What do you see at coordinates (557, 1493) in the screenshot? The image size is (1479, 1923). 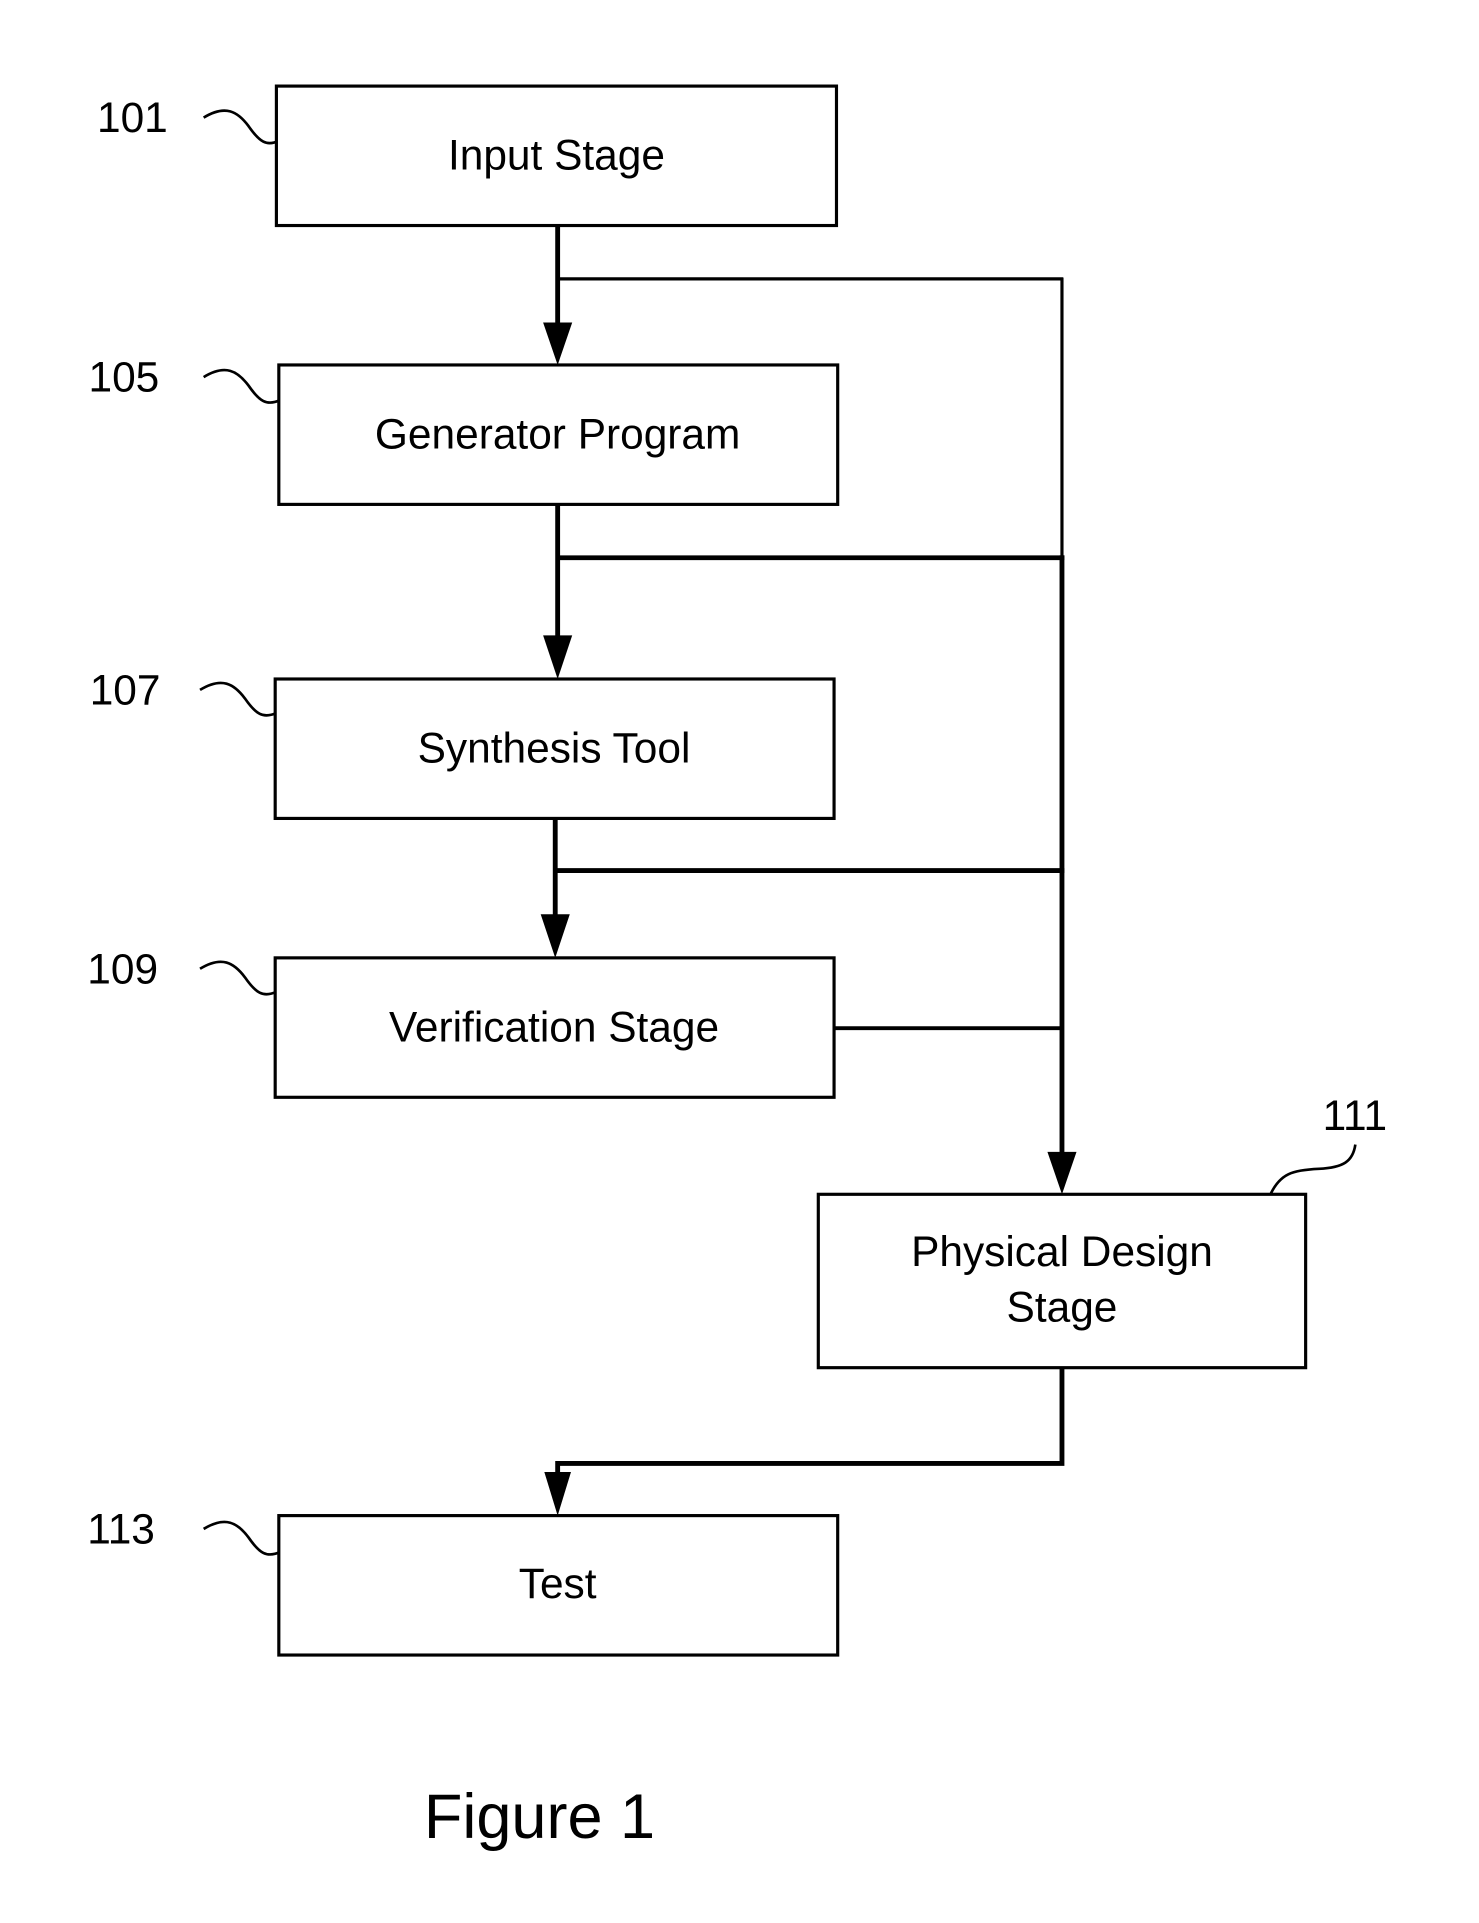 I see `arrowhead-test` at bounding box center [557, 1493].